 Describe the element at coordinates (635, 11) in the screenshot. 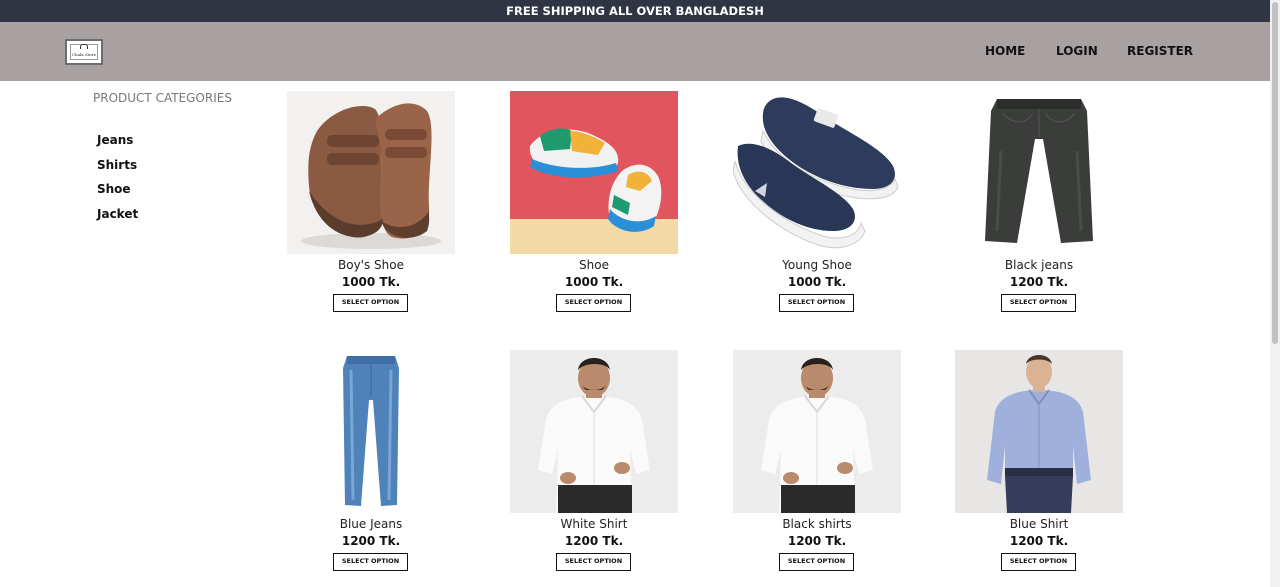

I see `shipping-banner: FREE SHIPPING ALL OVER BANGLADESH` at that location.